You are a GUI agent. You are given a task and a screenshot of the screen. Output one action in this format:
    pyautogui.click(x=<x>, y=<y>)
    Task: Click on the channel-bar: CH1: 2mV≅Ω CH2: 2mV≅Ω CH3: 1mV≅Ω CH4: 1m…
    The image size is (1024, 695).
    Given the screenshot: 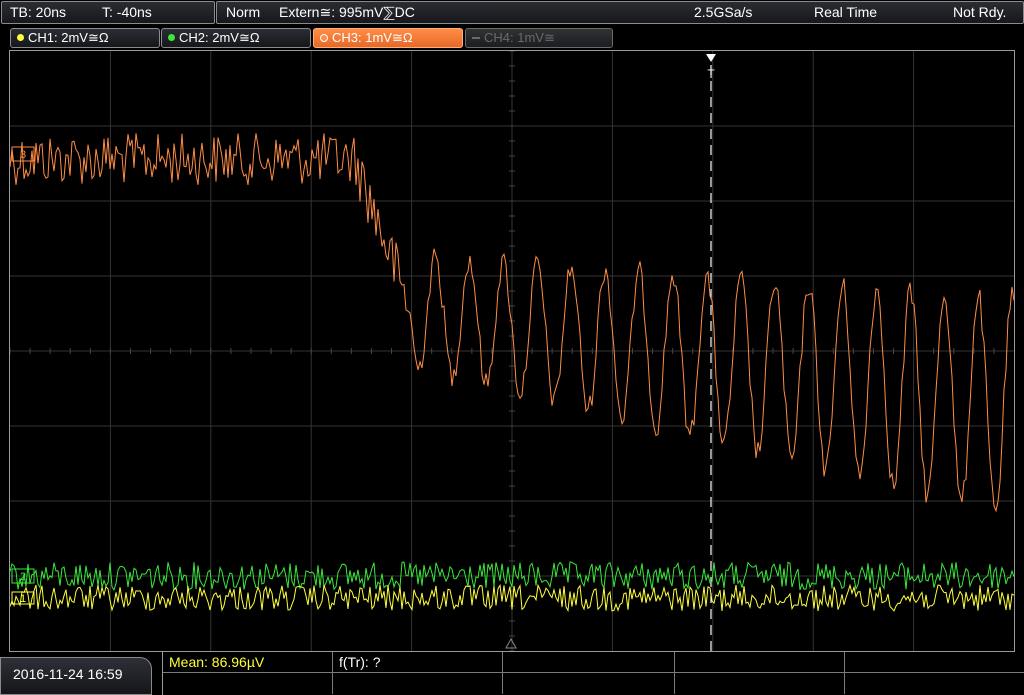 What is the action you would take?
    pyautogui.click(x=512, y=37)
    